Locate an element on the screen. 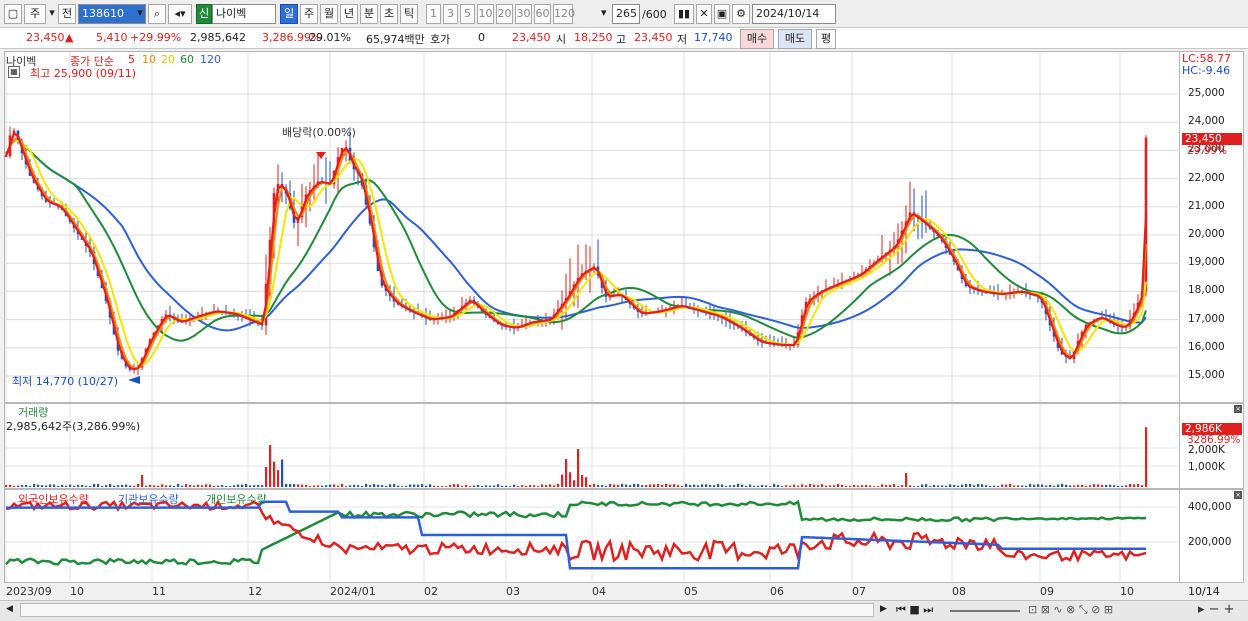 This screenshot has width=1248, height=621. bottom-scrollbar: ◀ ▶ ⏮ ■ ⏭ ⊡ ⊠ ∿ ⊗ ⤡ ⊘ ⊞ ▸ − + is located at coordinates (624, 610).